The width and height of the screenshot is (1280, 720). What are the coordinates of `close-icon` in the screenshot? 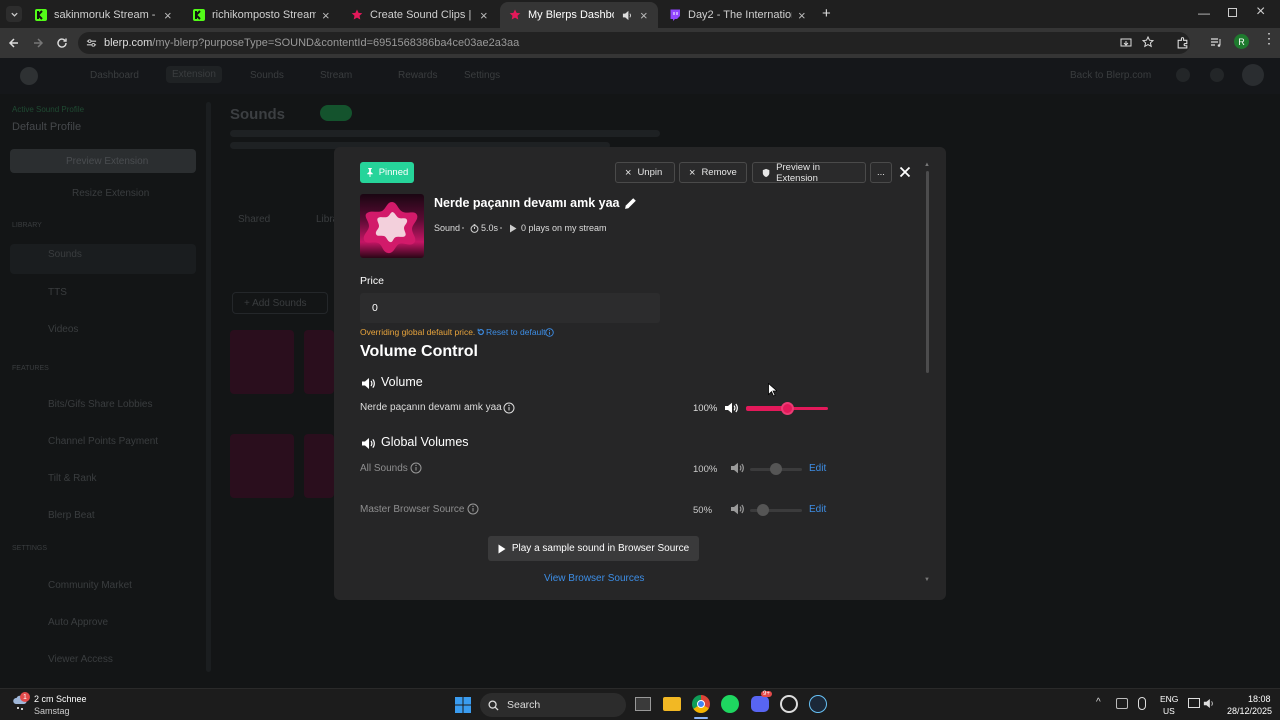 It's located at (905, 172).